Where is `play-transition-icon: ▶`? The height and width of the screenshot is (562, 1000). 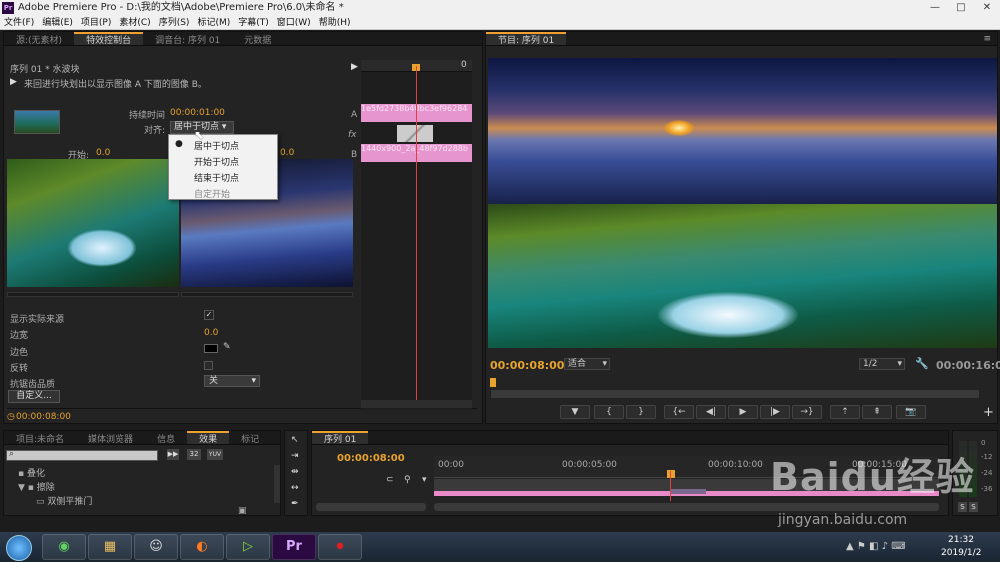 play-transition-icon: ▶ is located at coordinates (13, 82).